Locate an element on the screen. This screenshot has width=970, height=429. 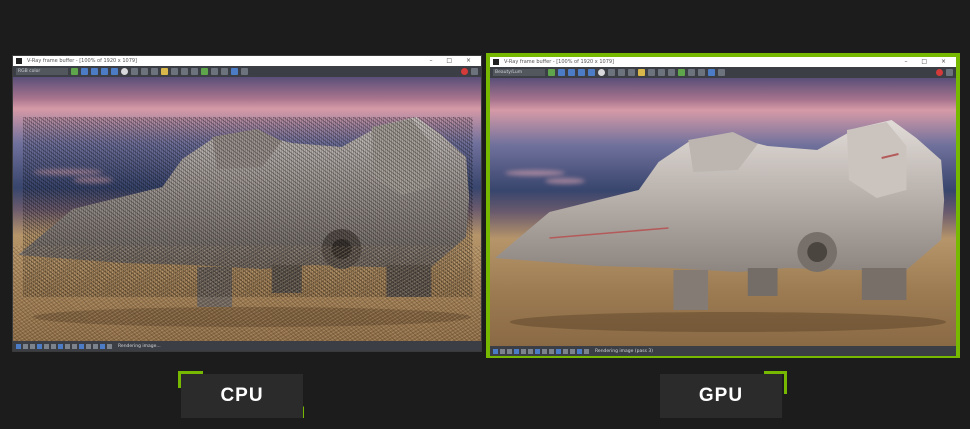
cpu-toolbar: RGB color is located at coordinates (247, 71).